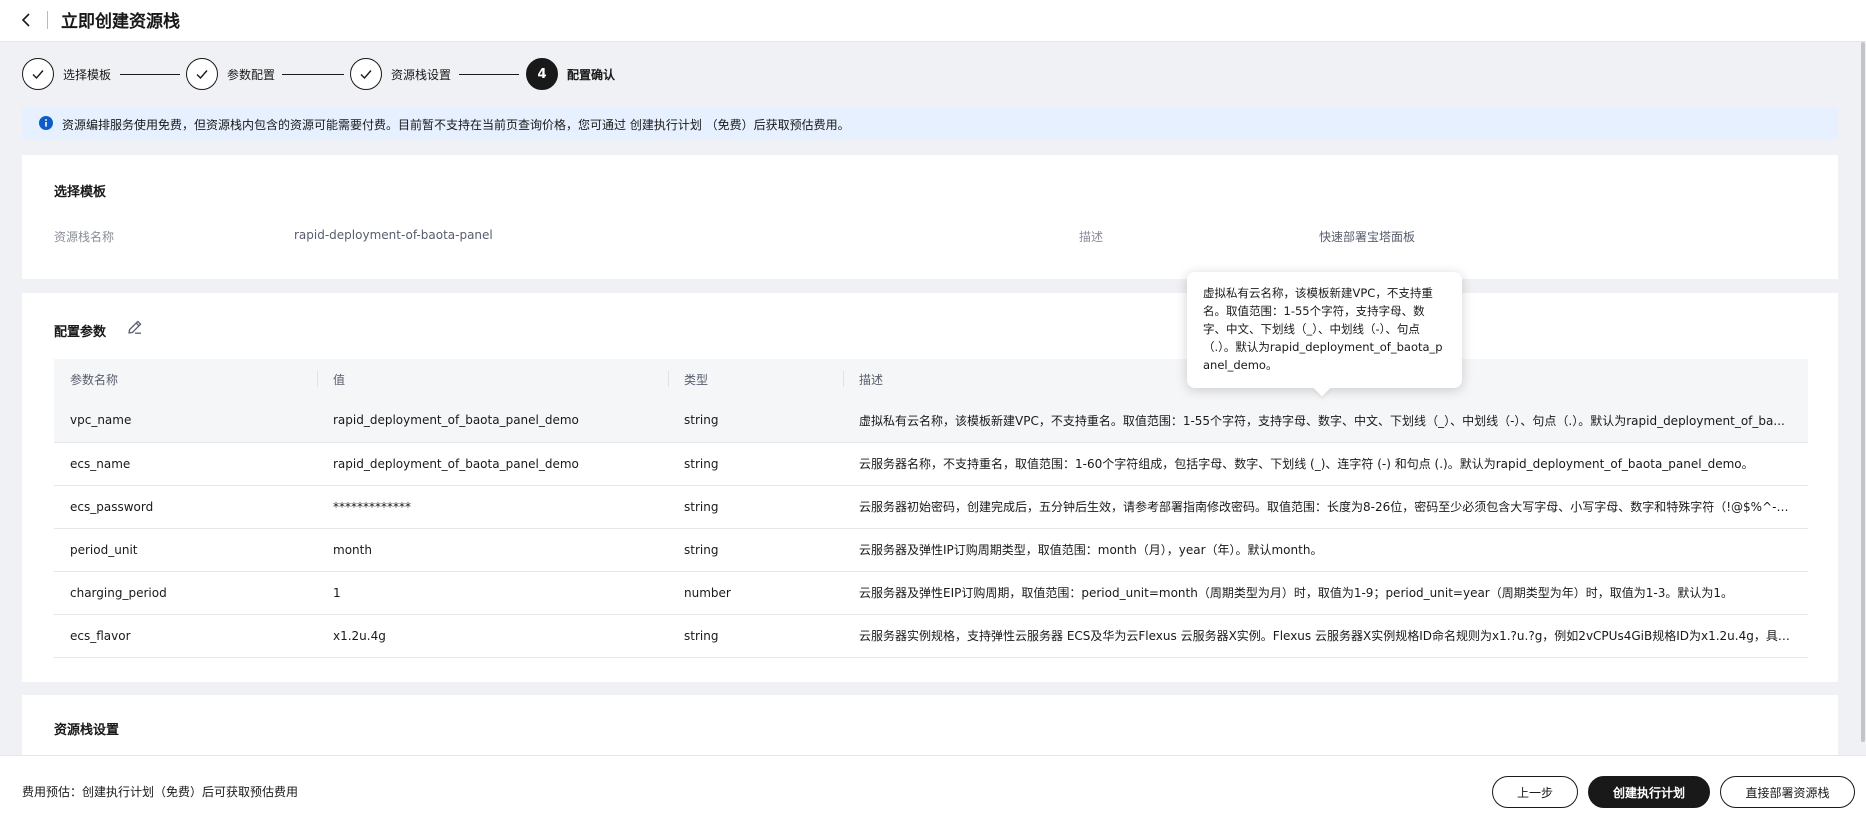 The width and height of the screenshot is (1866, 823). I want to click on edit-icon, so click(135, 327).